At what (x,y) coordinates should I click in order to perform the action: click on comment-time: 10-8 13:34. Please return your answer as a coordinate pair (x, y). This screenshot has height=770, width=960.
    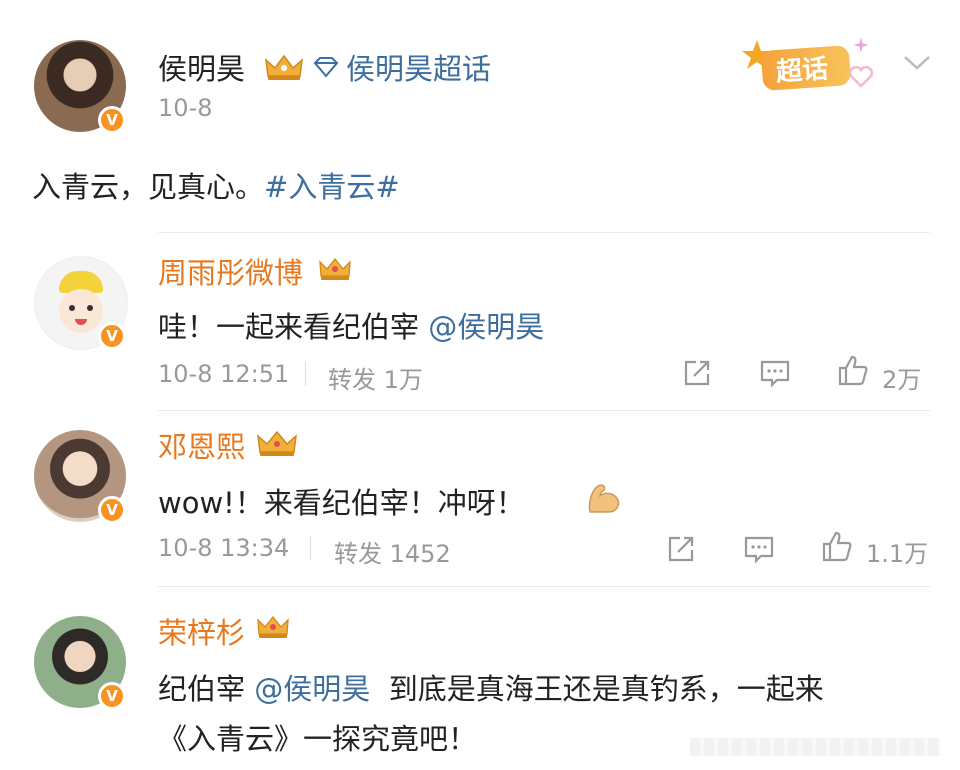
    Looking at the image, I should click on (224, 548).